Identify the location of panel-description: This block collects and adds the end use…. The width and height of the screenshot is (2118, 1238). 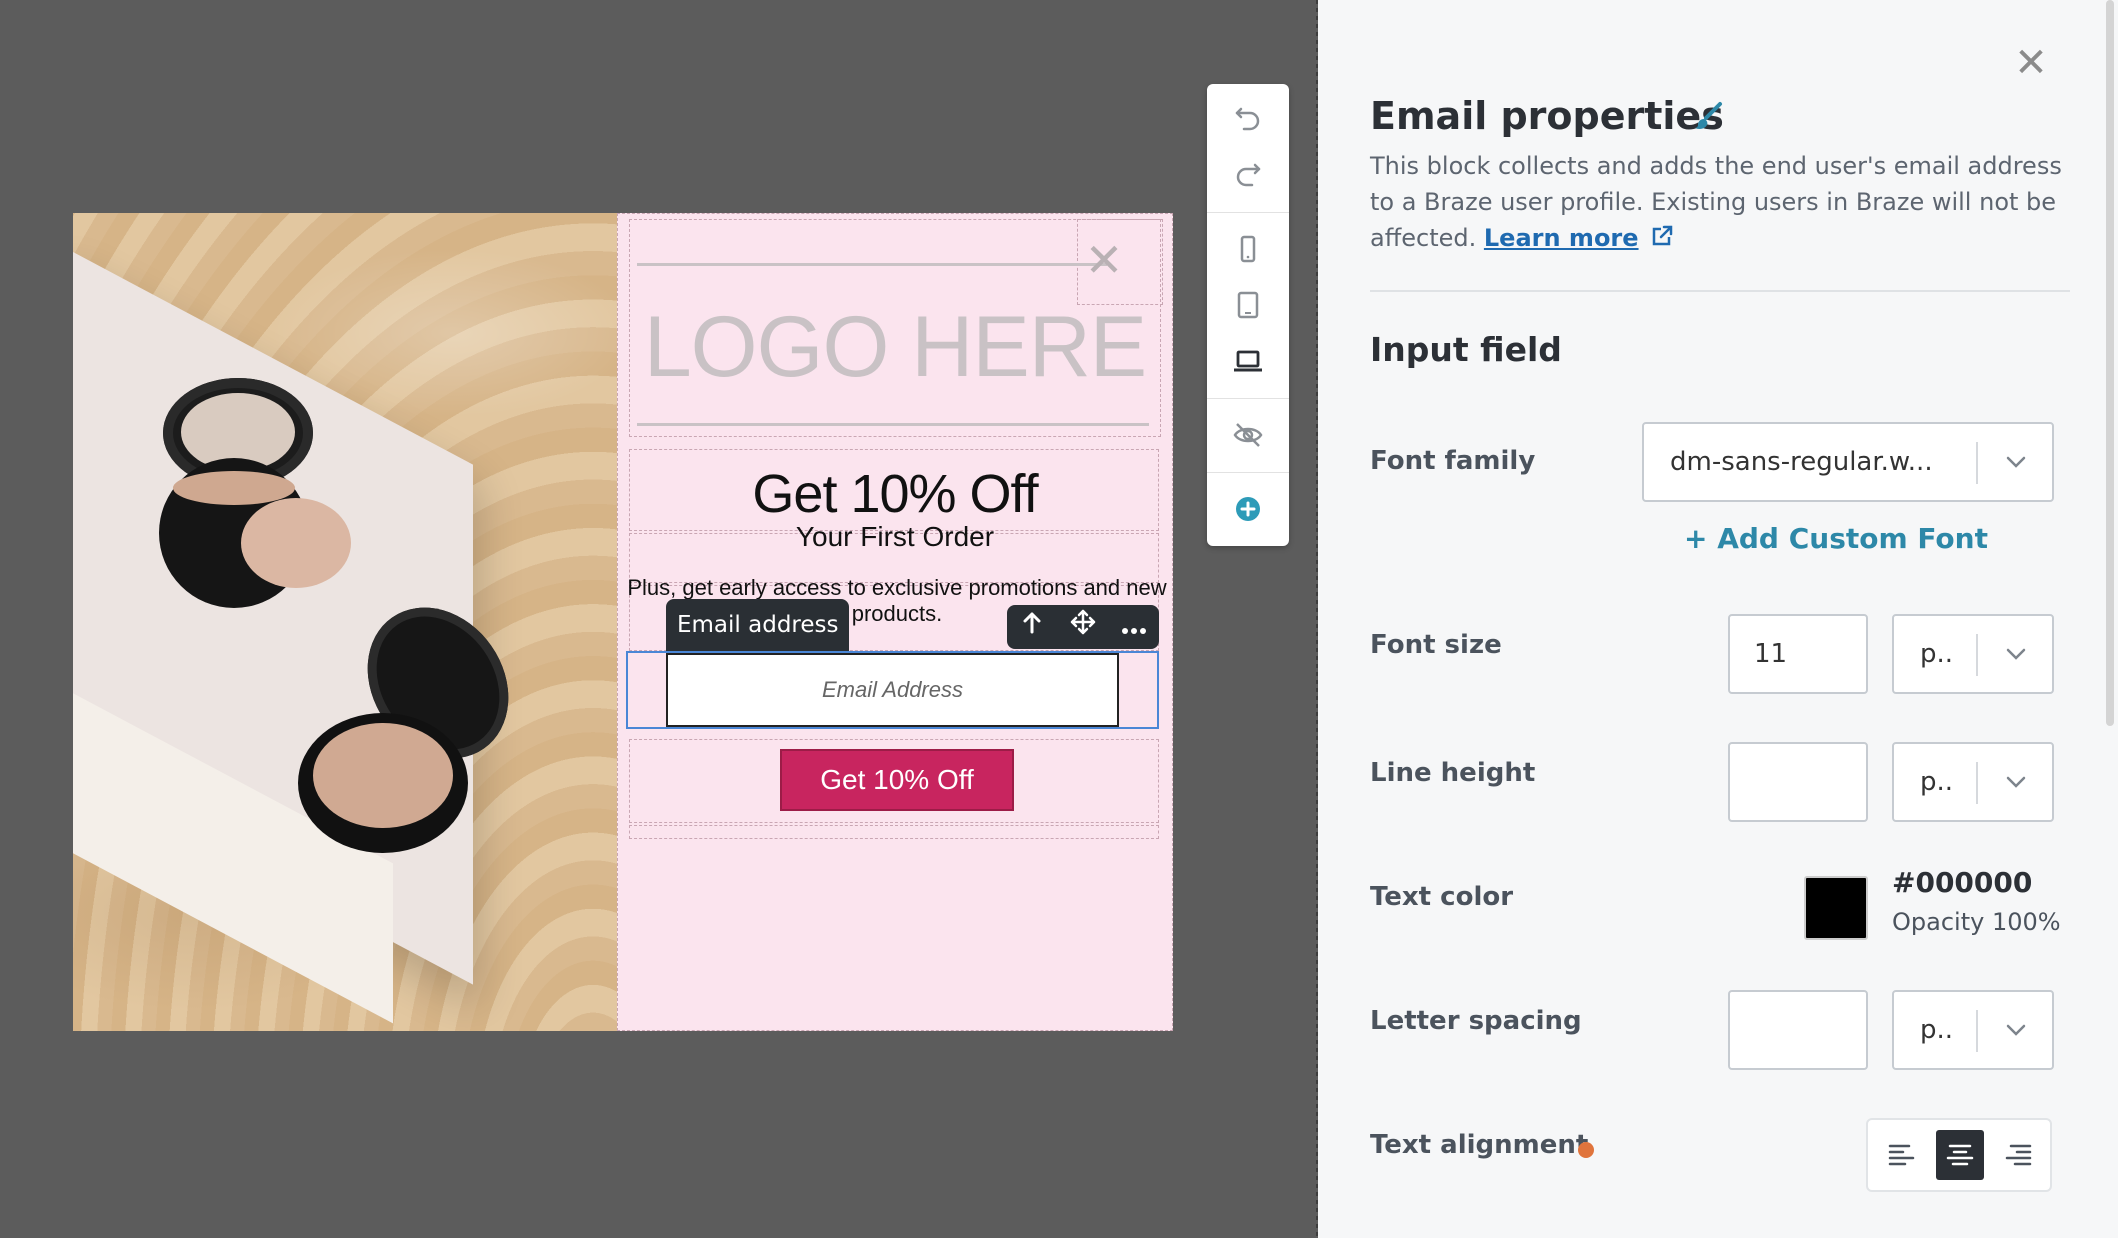
(1720, 202).